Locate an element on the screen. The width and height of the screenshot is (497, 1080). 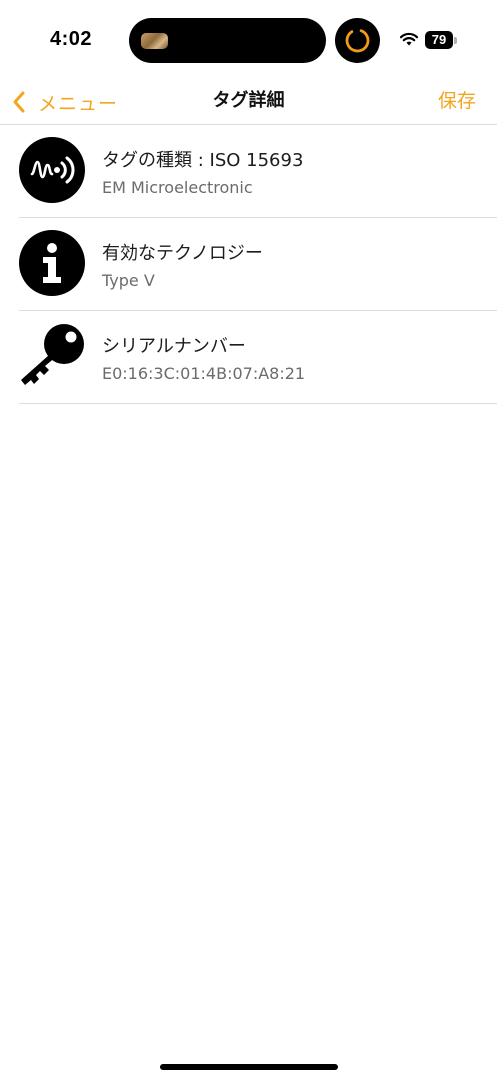
status-bar: 4:02 79 is located at coordinates (248, 40).